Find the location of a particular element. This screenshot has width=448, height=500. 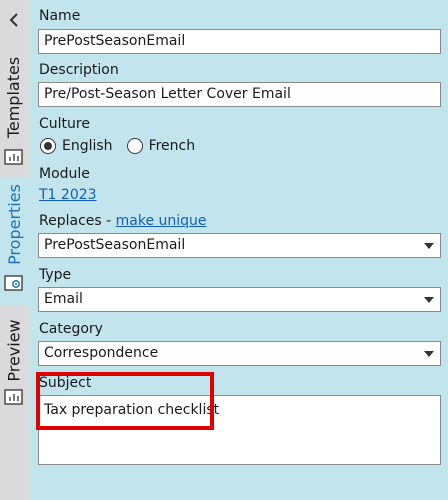

type-select-value: Email is located at coordinates (63, 299).